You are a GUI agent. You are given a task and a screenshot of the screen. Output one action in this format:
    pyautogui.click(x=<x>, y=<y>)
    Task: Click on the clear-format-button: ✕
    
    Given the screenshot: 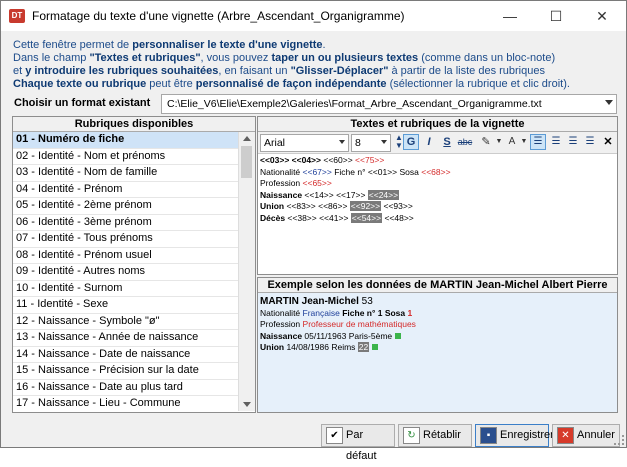 What is the action you would take?
    pyautogui.click(x=608, y=142)
    